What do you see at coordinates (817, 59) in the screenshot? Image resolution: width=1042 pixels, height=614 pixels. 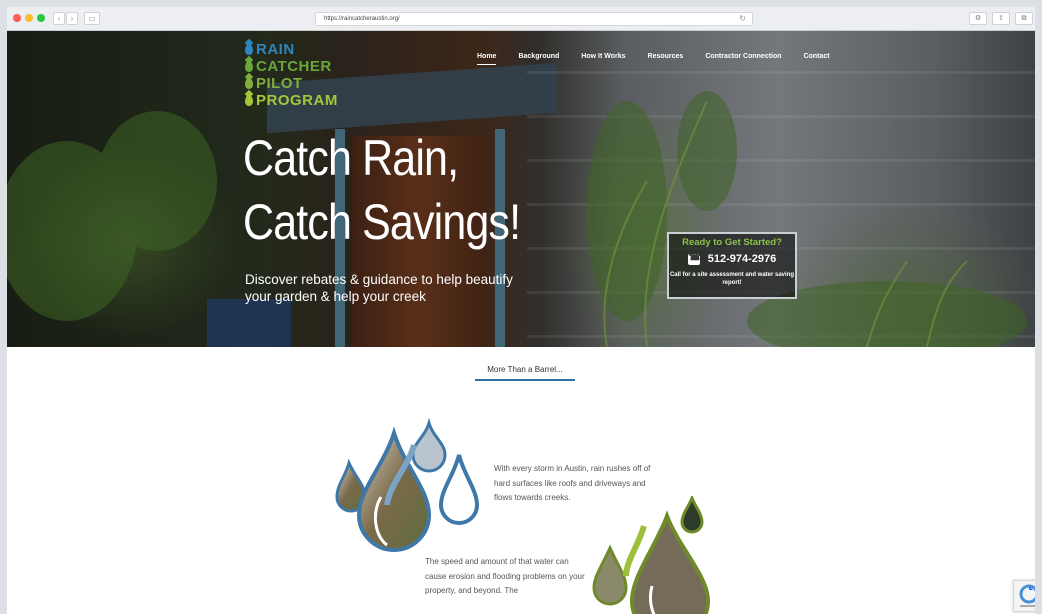 I see `nav-item-contact: Contact` at bounding box center [817, 59].